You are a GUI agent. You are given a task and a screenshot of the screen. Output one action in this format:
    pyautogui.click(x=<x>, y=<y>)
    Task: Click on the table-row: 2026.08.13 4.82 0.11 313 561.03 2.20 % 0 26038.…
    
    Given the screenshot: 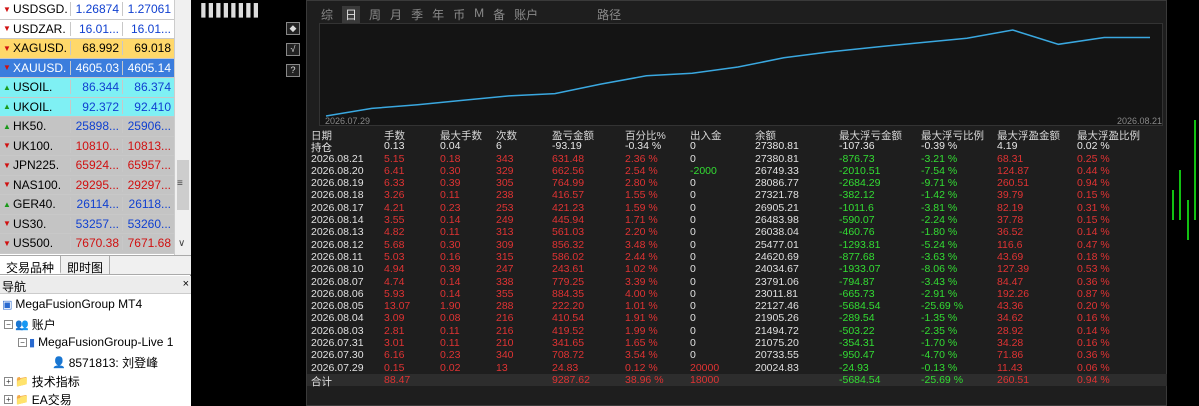 What is the action you would take?
    pyautogui.click(x=737, y=232)
    